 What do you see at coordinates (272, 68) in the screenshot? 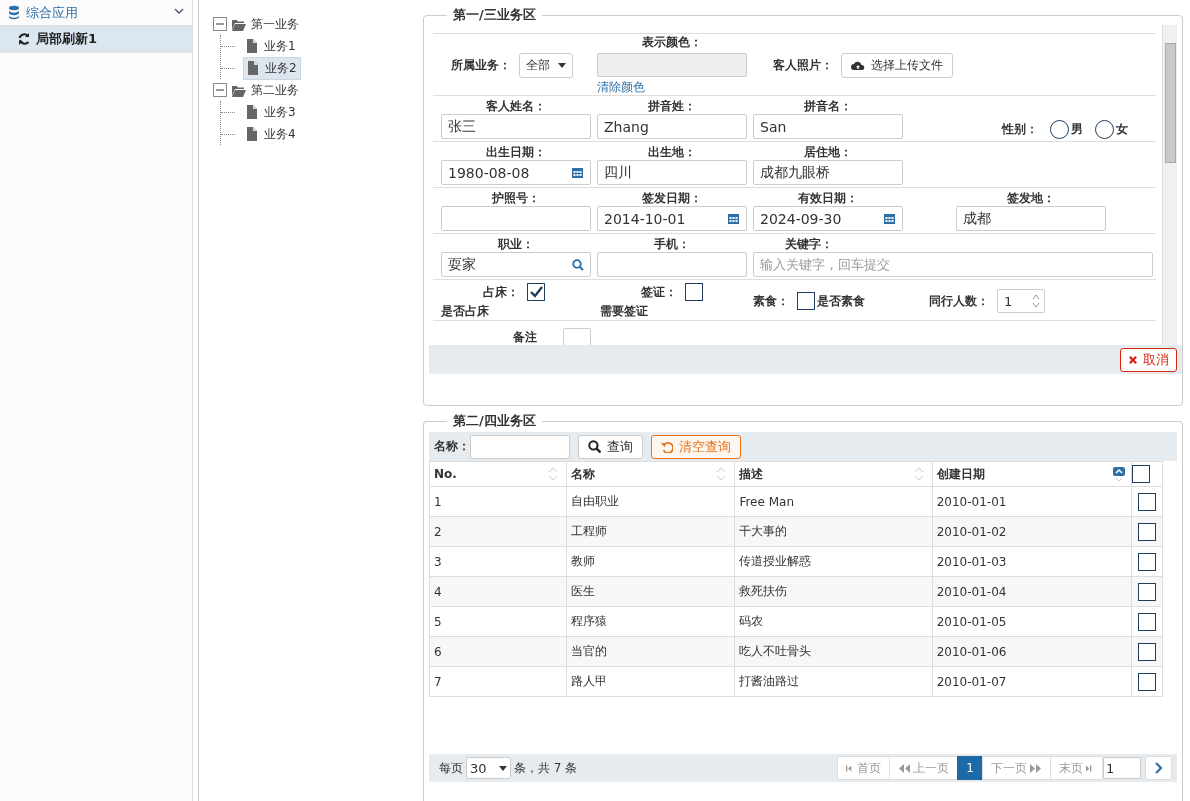
I see `tree-leaf: 业务2` at bounding box center [272, 68].